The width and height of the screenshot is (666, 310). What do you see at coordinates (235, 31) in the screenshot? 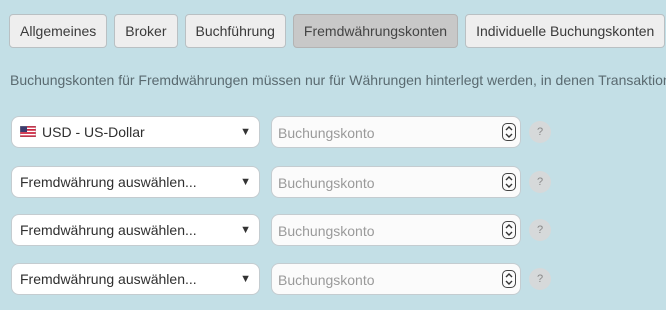
I see `tab-buchfuehrung: Buchführung` at bounding box center [235, 31].